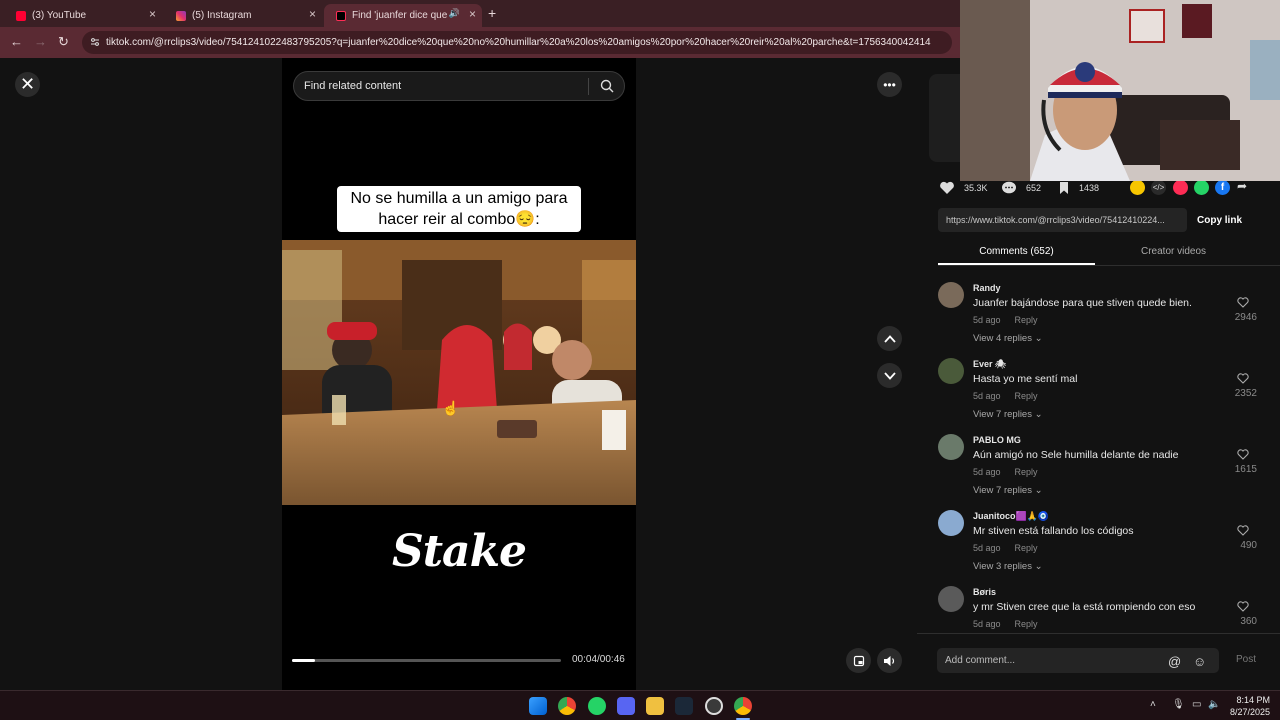 The height and width of the screenshot is (720, 1280). Describe the element at coordinates (626, 706) in the screenshot. I see `discord-icon` at that location.